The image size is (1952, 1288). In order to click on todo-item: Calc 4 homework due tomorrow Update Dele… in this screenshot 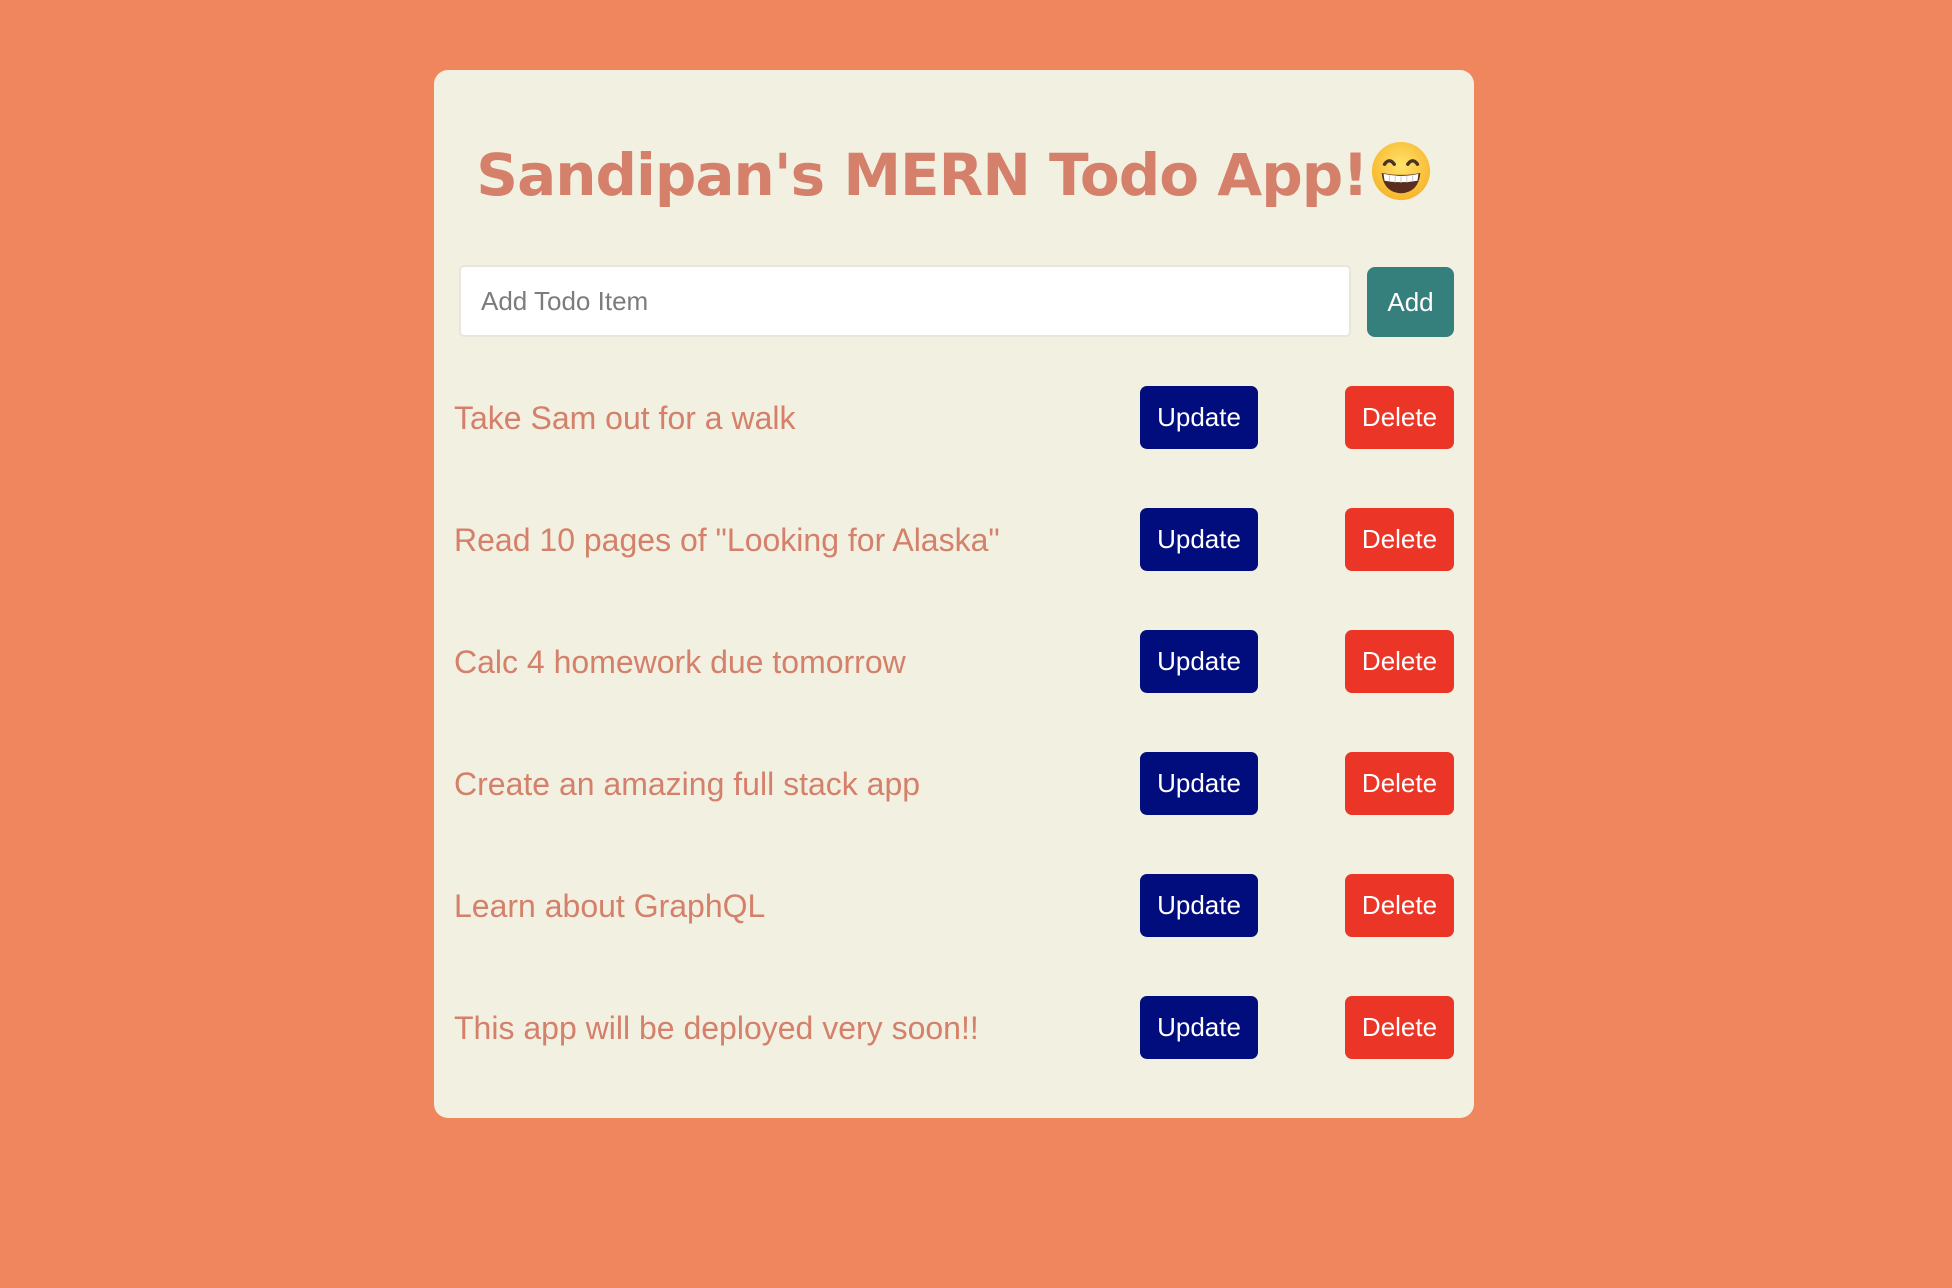, I will do `click(954, 662)`.